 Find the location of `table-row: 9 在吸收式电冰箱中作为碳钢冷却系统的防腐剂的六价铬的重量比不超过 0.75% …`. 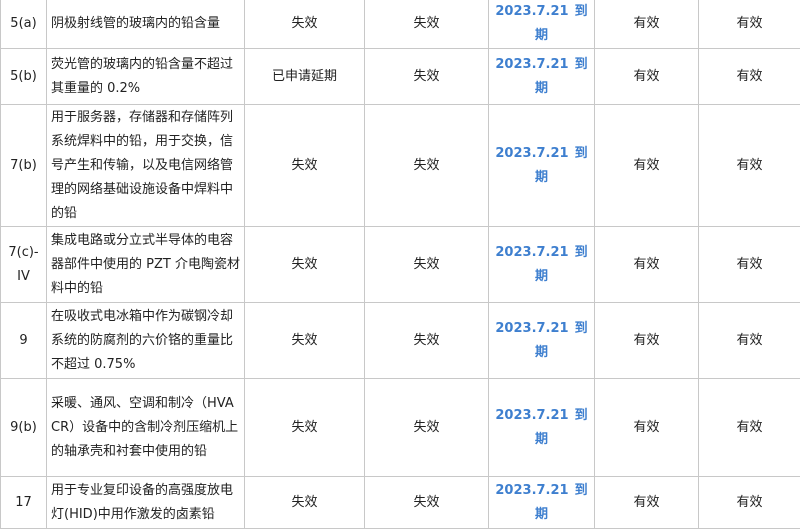

table-row: 9 在吸收式电冰箱中作为碳钢冷却系统的防腐剂的六价铬的重量比不超过 0.75% … is located at coordinates (400, 341).